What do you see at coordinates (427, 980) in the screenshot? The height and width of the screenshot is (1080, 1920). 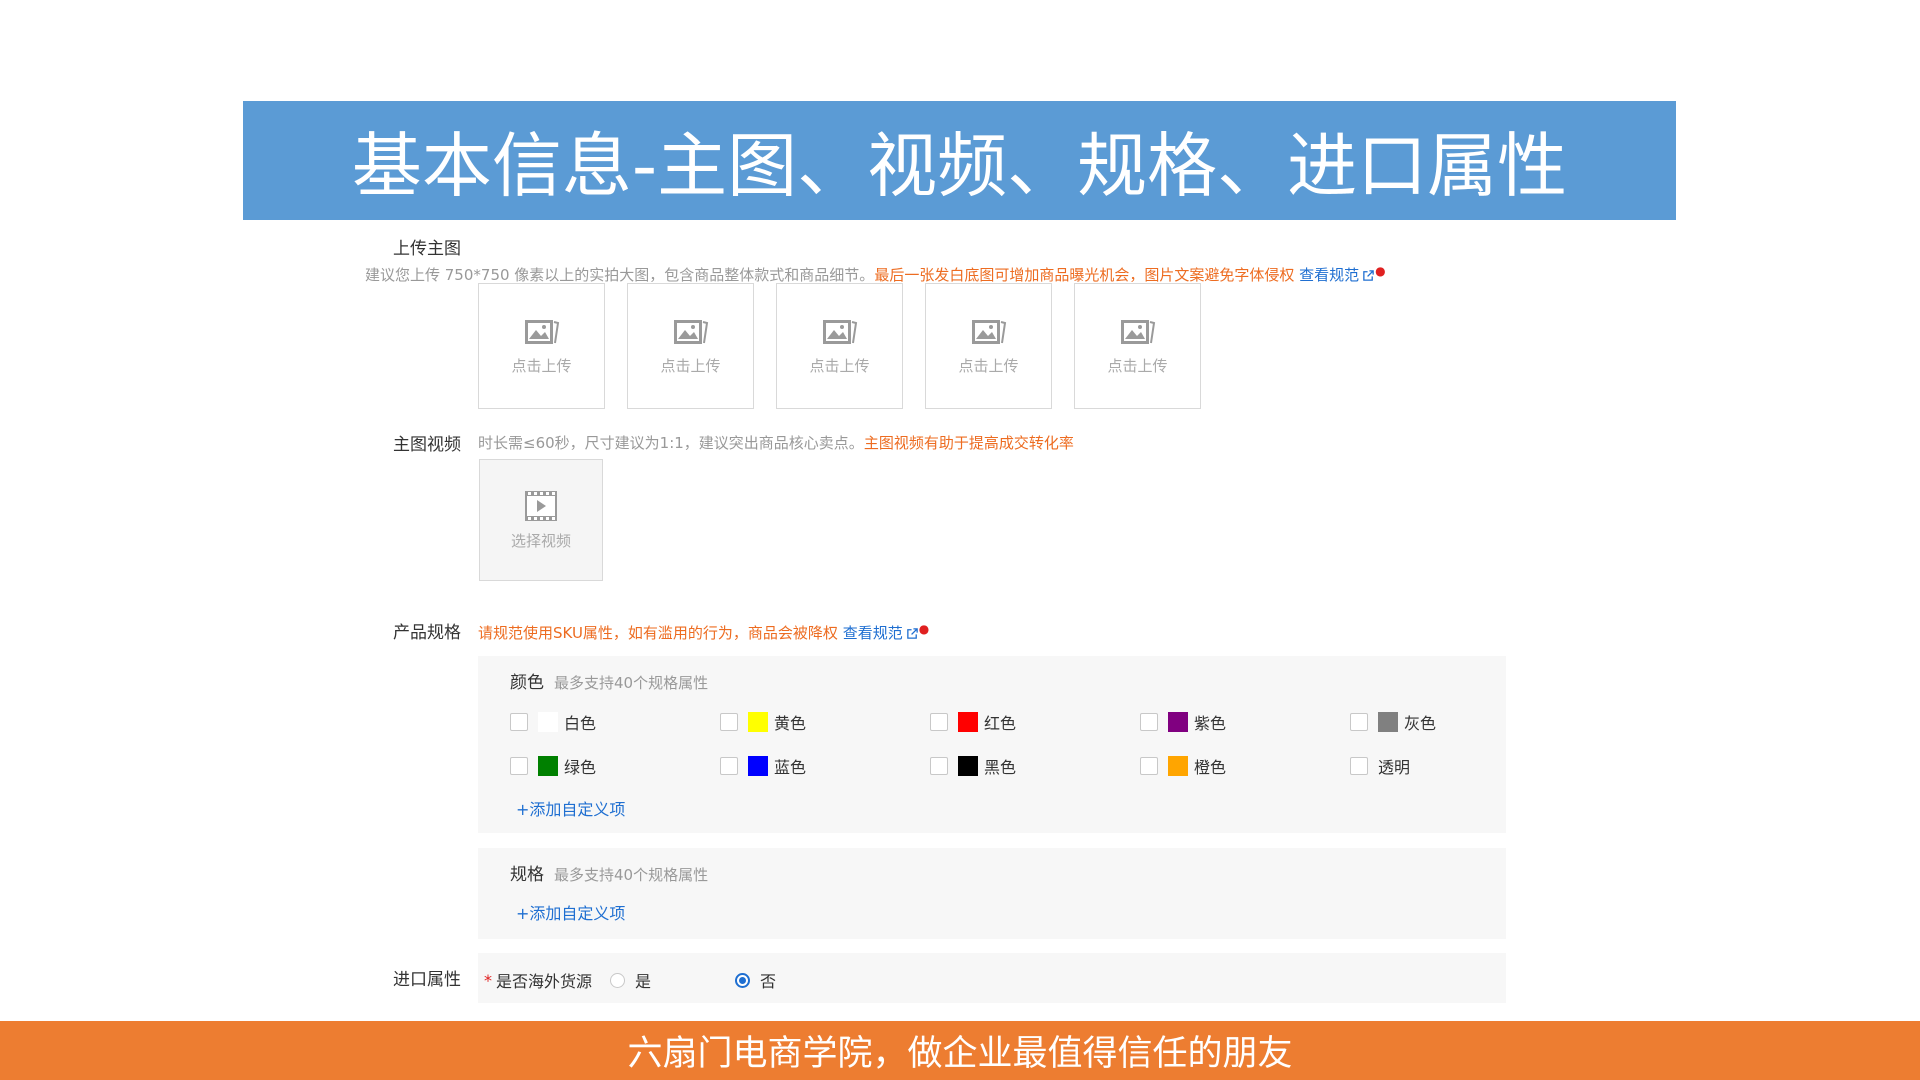 I see `import-label: 进口属性` at bounding box center [427, 980].